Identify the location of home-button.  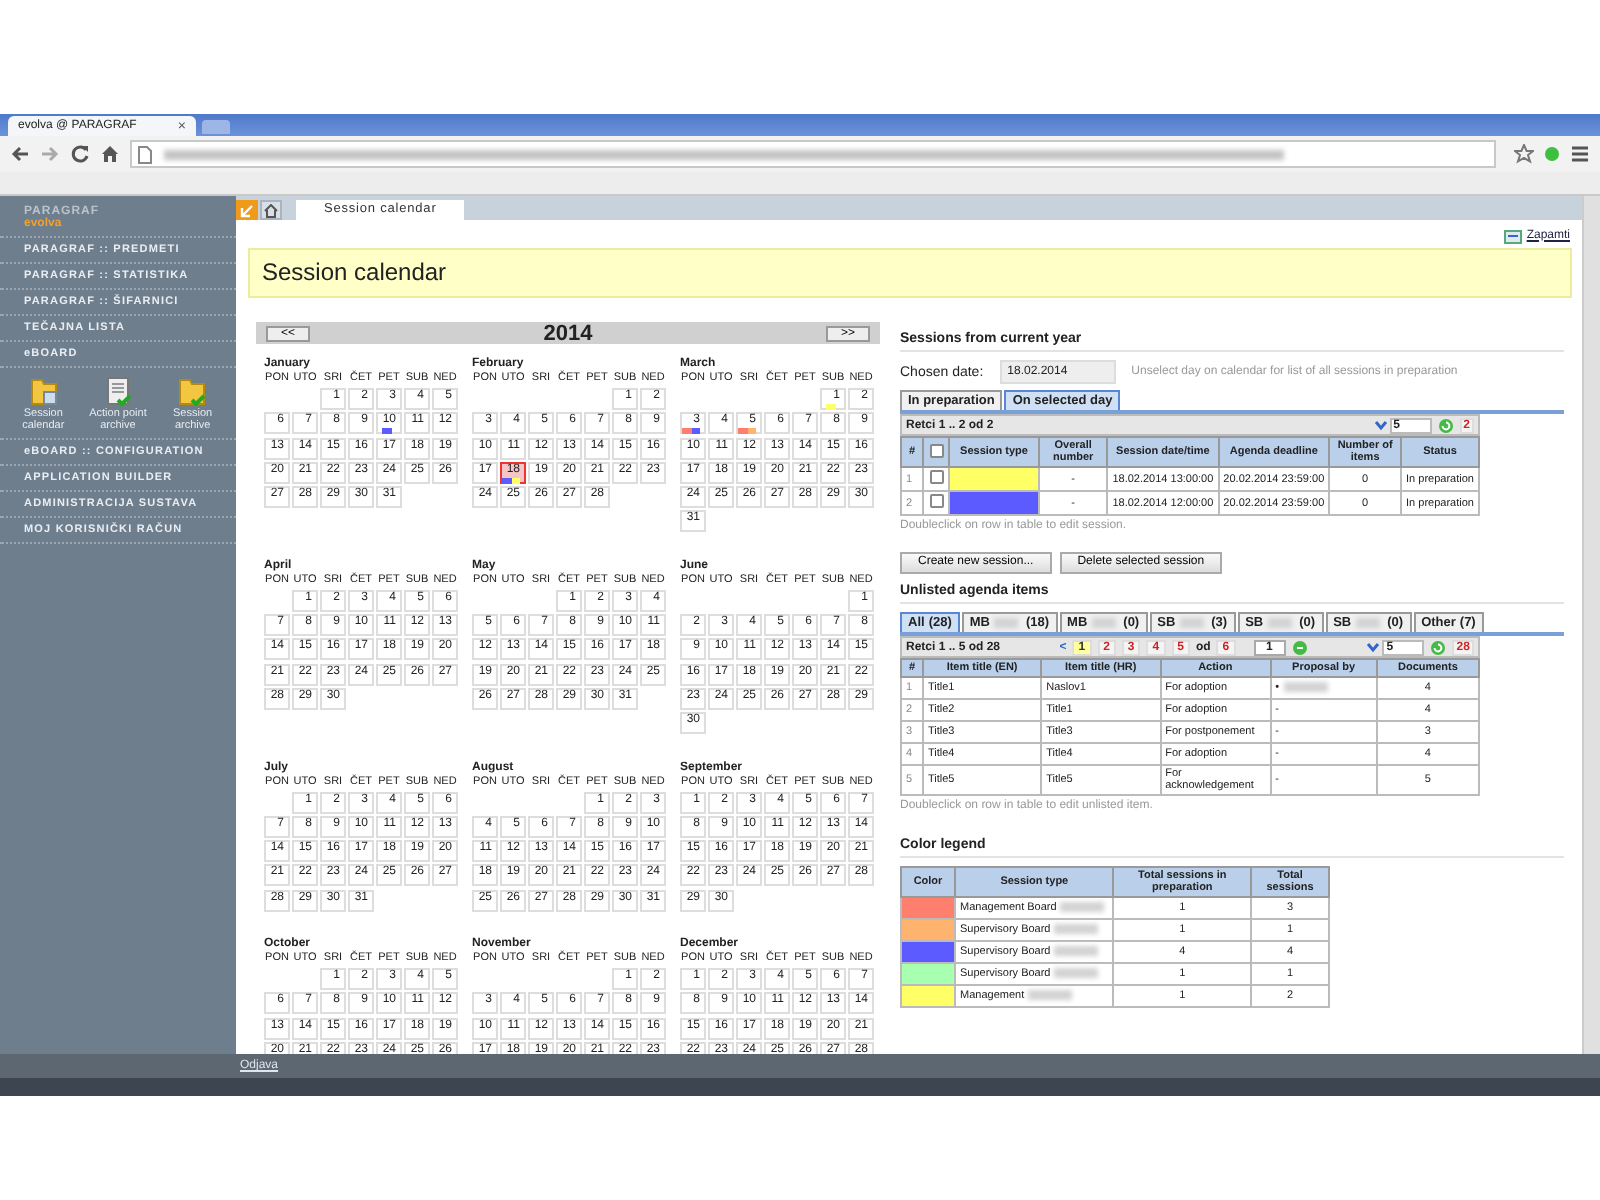
(271, 210).